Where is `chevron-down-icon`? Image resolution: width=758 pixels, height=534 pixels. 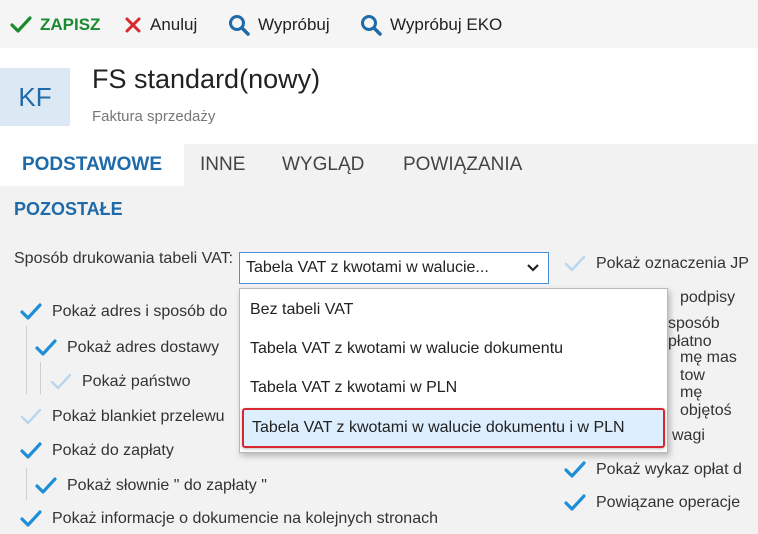 chevron-down-icon is located at coordinates (533, 268).